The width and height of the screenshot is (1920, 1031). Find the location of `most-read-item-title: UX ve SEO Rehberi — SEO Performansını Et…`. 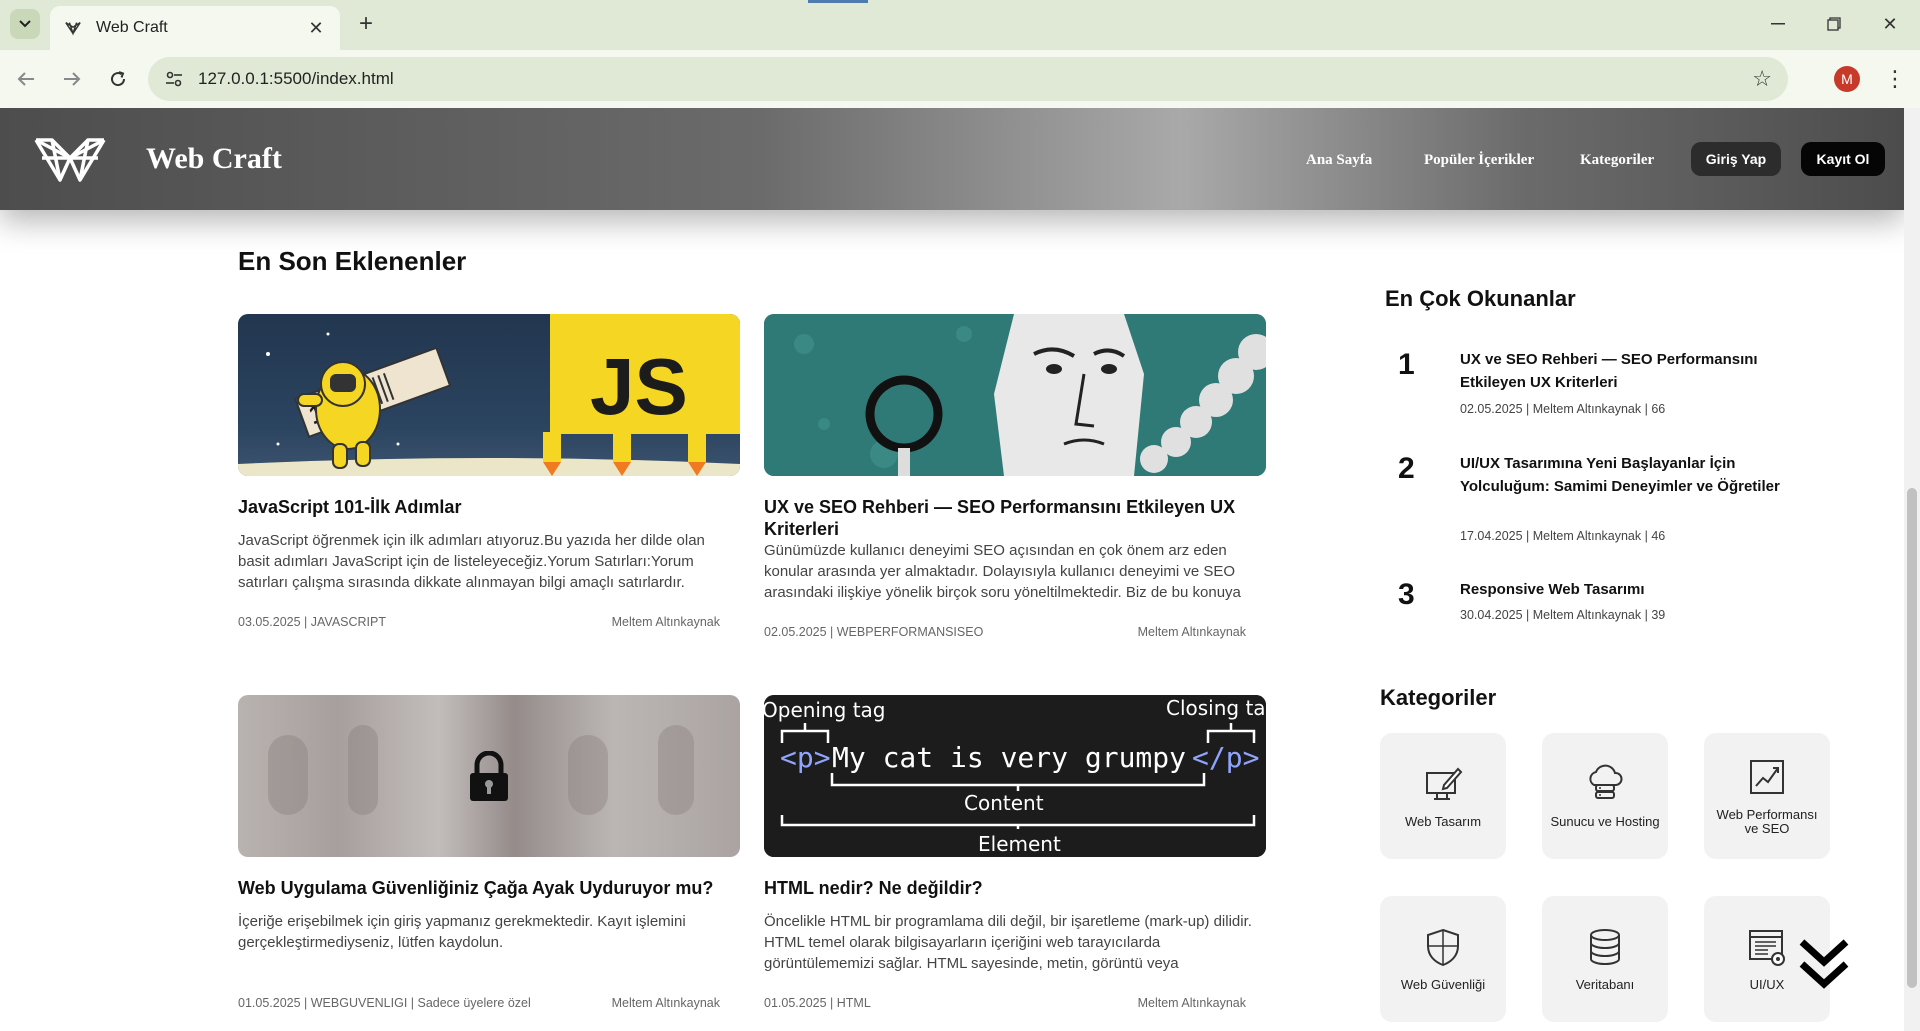

most-read-item-title: UX ve SEO Rehberi — SEO Performansını Et… is located at coordinates (1620, 371).